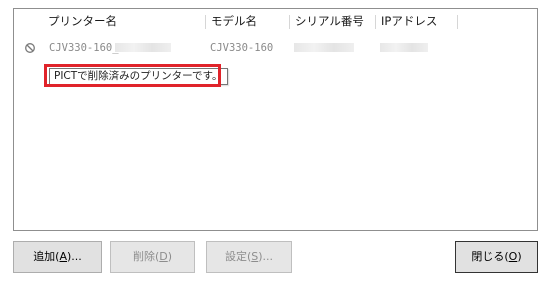 The width and height of the screenshot is (551, 285). I want to click on table-row: CJV330-160_ CJV330-160, so click(275, 48).